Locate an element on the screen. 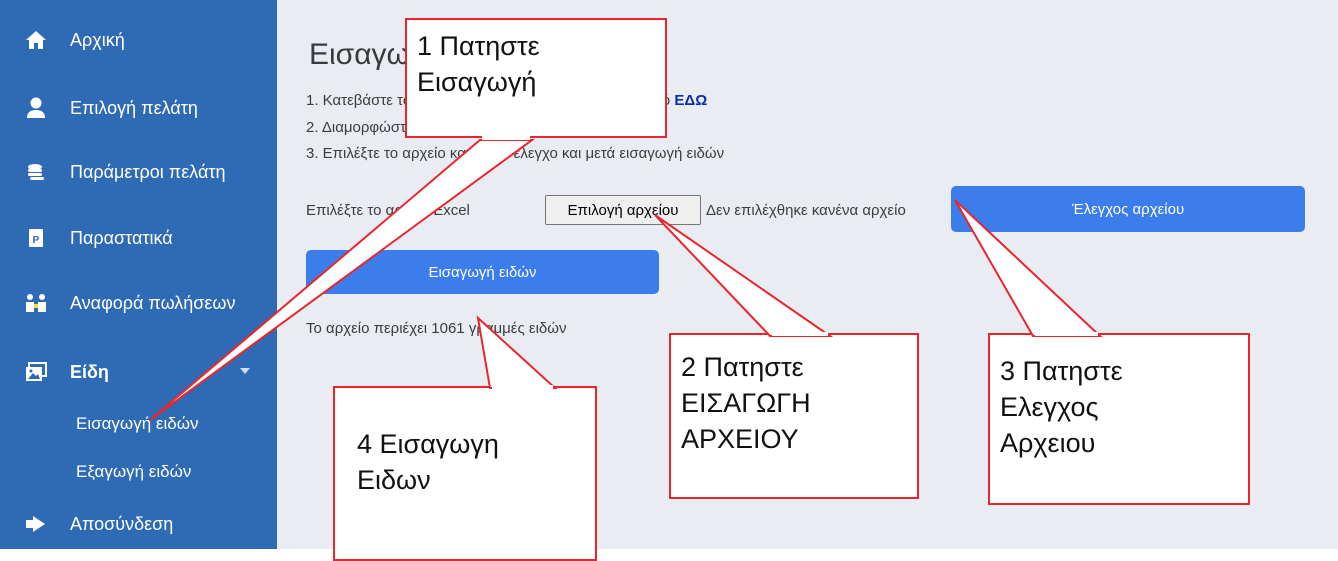 This screenshot has height=561, width=1338. people-report-icon is located at coordinates (36, 303).